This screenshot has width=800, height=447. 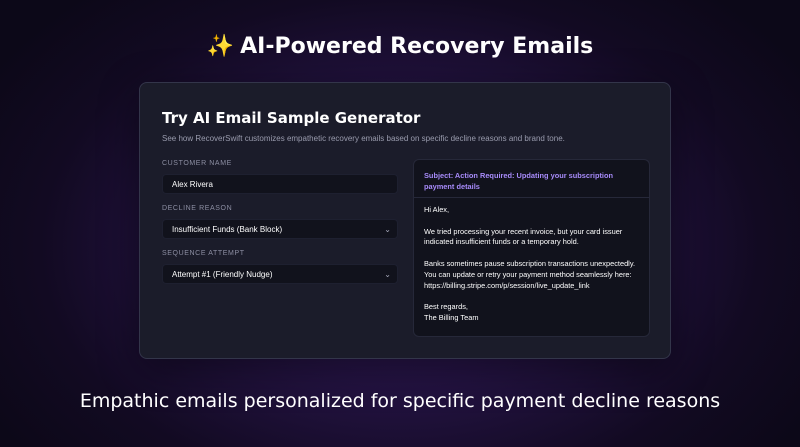 What do you see at coordinates (531, 197) in the screenshot?
I see `email-divider` at bounding box center [531, 197].